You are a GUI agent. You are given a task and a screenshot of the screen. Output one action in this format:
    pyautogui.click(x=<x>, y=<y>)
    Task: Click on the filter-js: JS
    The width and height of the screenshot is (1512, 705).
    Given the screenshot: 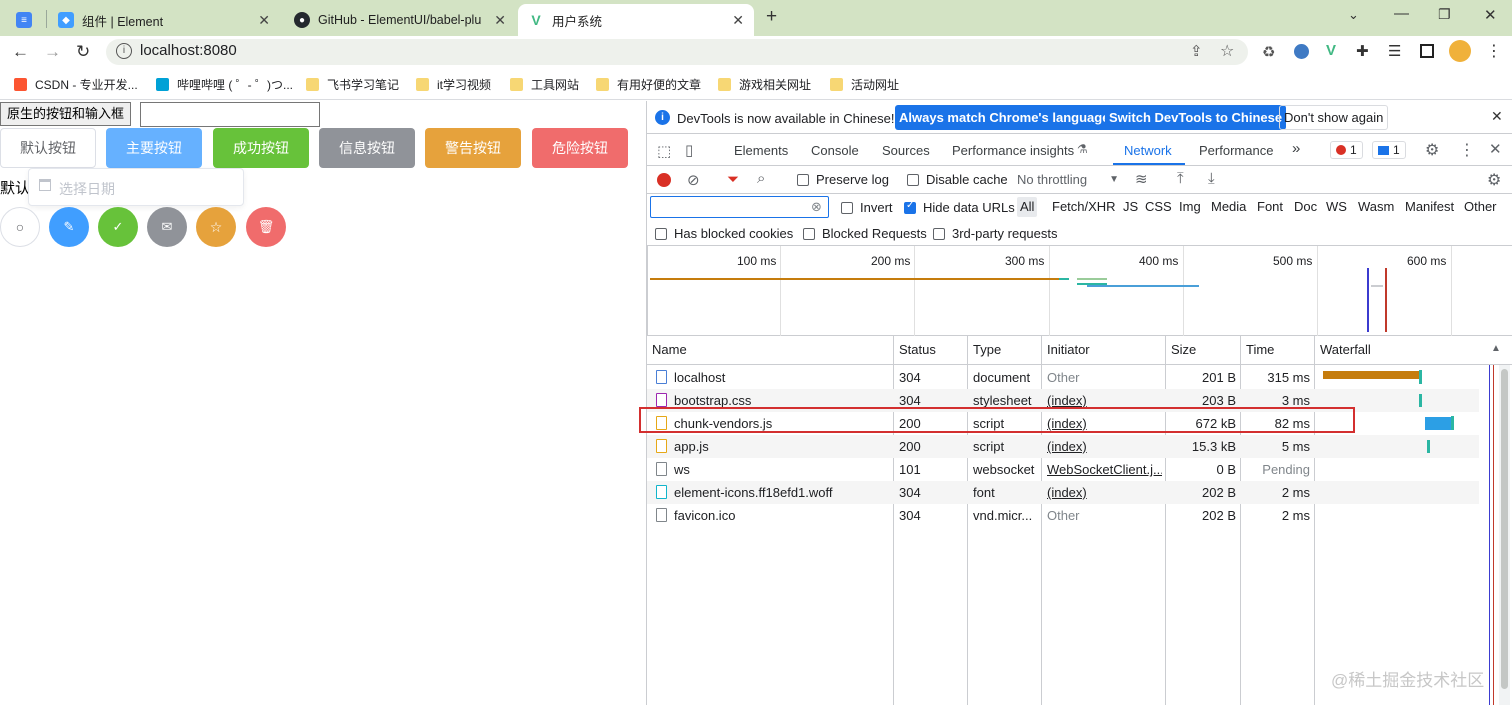 What is the action you would take?
    pyautogui.click(x=1130, y=206)
    